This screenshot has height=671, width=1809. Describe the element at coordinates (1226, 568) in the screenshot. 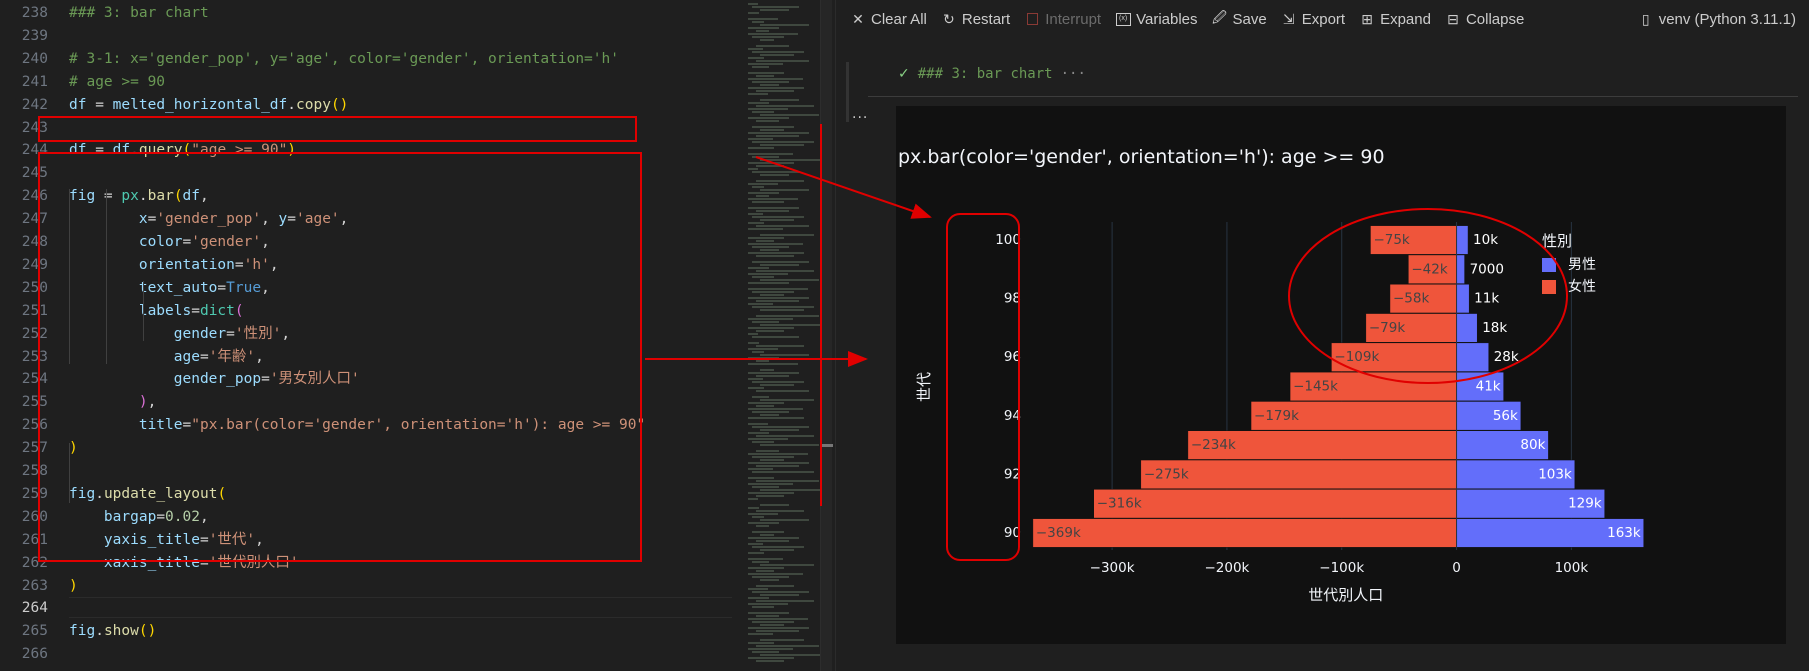

I see `x-tick-label: −200k` at that location.